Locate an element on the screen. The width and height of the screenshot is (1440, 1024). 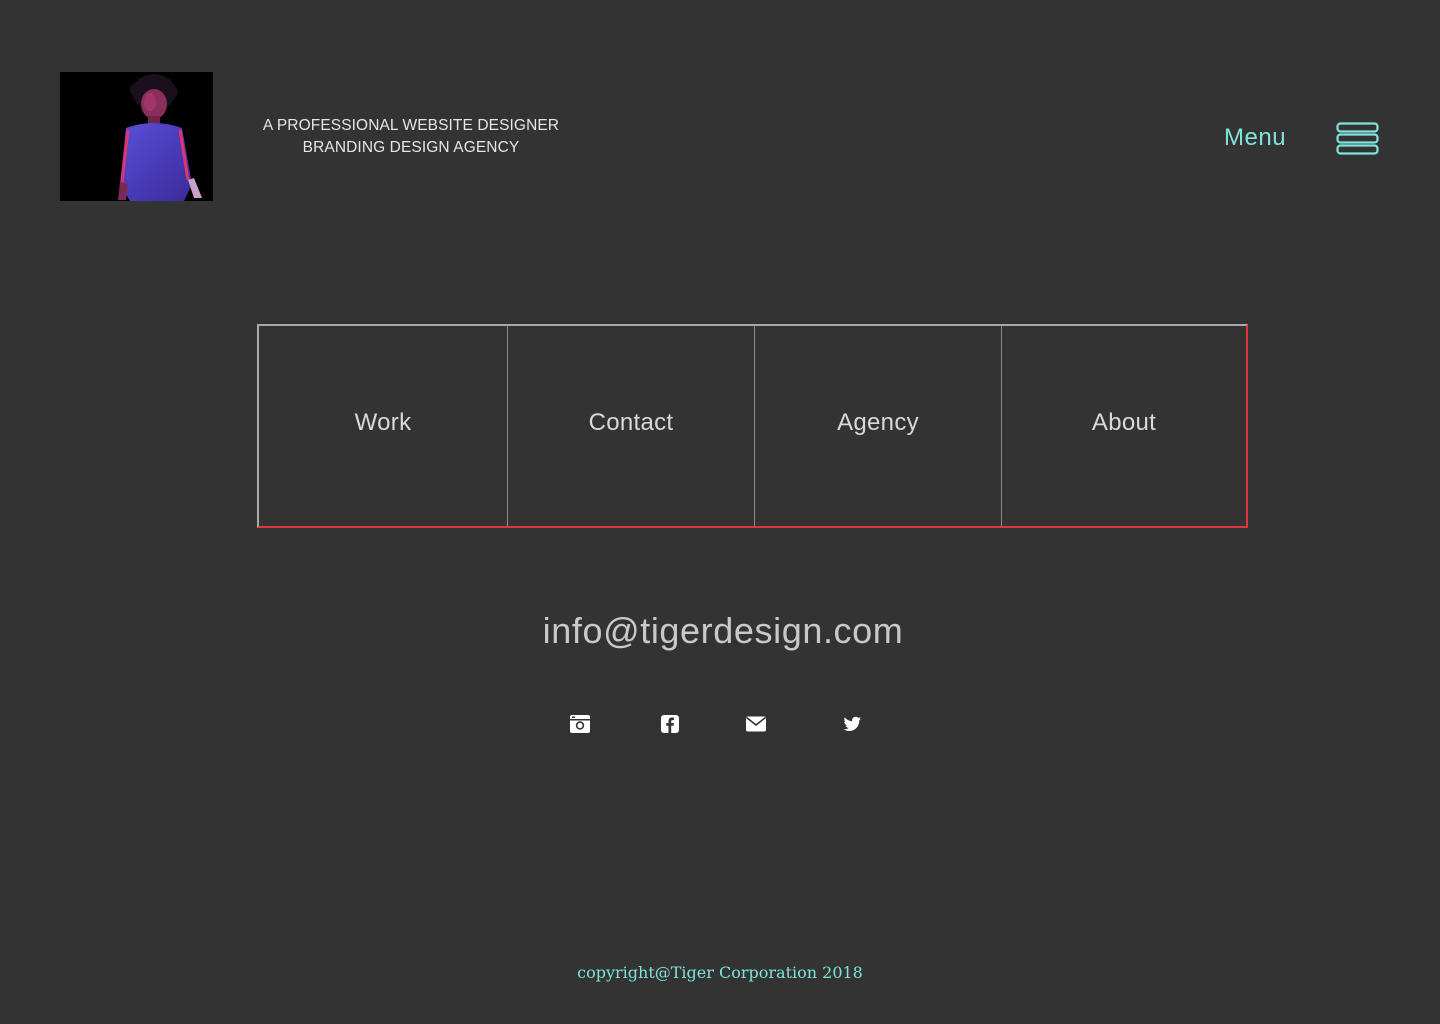
hamburger-menu-icon is located at coordinates (1357, 138).